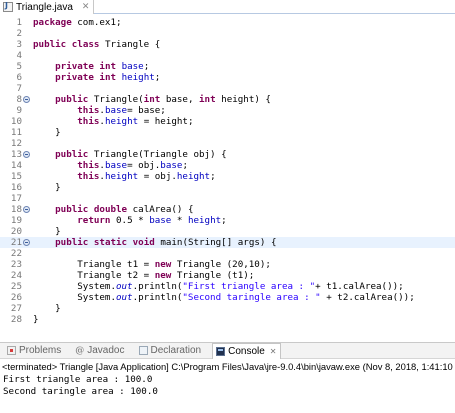 The width and height of the screenshot is (455, 413). What do you see at coordinates (106, 350) in the screenshot?
I see `tab-javadoc-label: Javadoc` at bounding box center [106, 350].